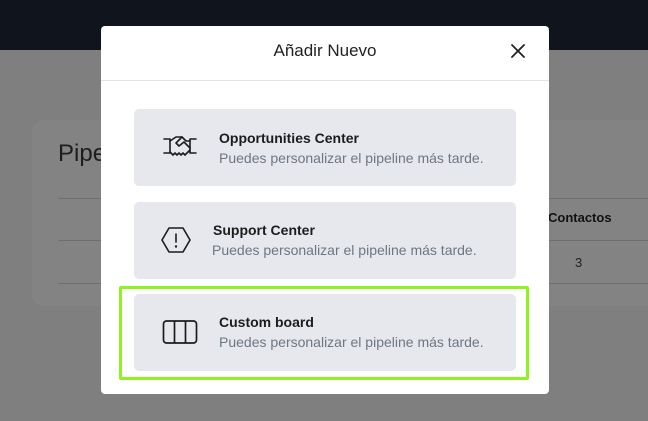 Image resolution: width=648 pixels, height=421 pixels. I want to click on option-title: Support Center, so click(264, 230).